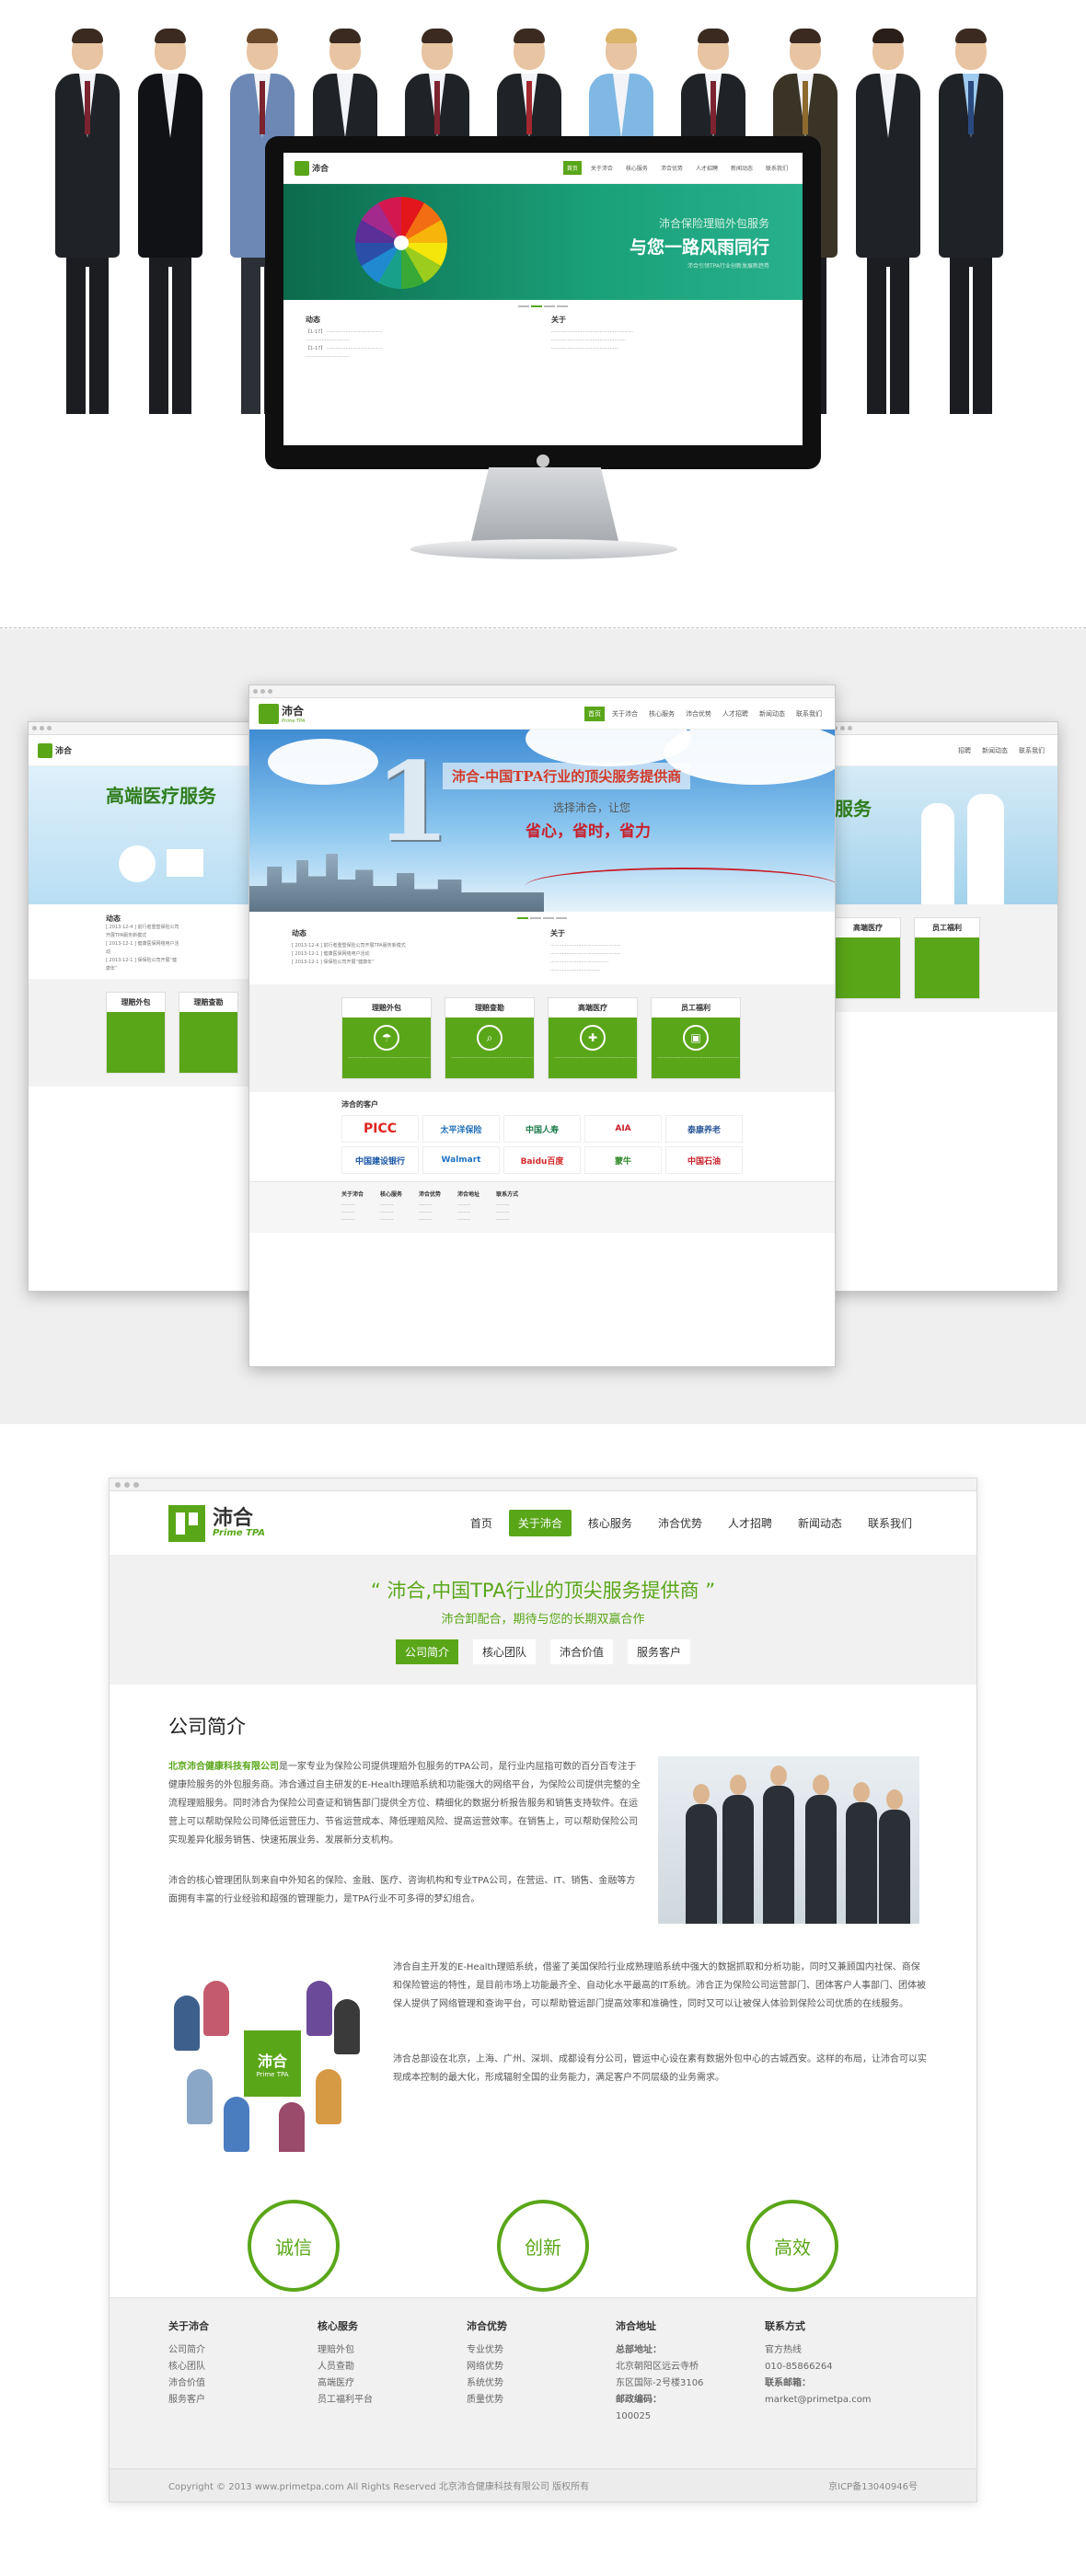 The width and height of the screenshot is (1086, 2576). Describe the element at coordinates (461, 1129) in the screenshot. I see `client-logo: 太平洋保险` at that location.